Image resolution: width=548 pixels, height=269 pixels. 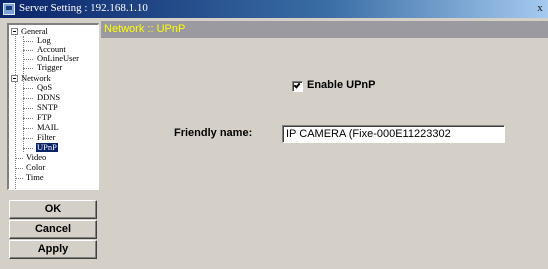 What do you see at coordinates (47, 147) in the screenshot?
I see `tree-item-upnp: UPnP` at bounding box center [47, 147].